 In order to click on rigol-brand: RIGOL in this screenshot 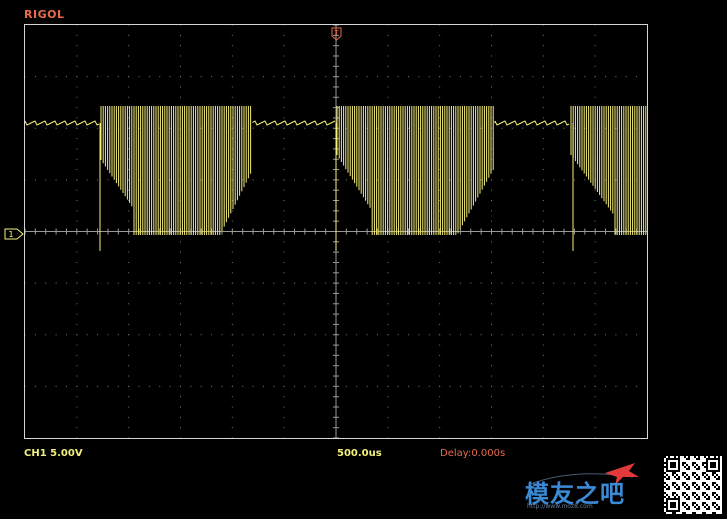, I will do `click(44, 14)`.